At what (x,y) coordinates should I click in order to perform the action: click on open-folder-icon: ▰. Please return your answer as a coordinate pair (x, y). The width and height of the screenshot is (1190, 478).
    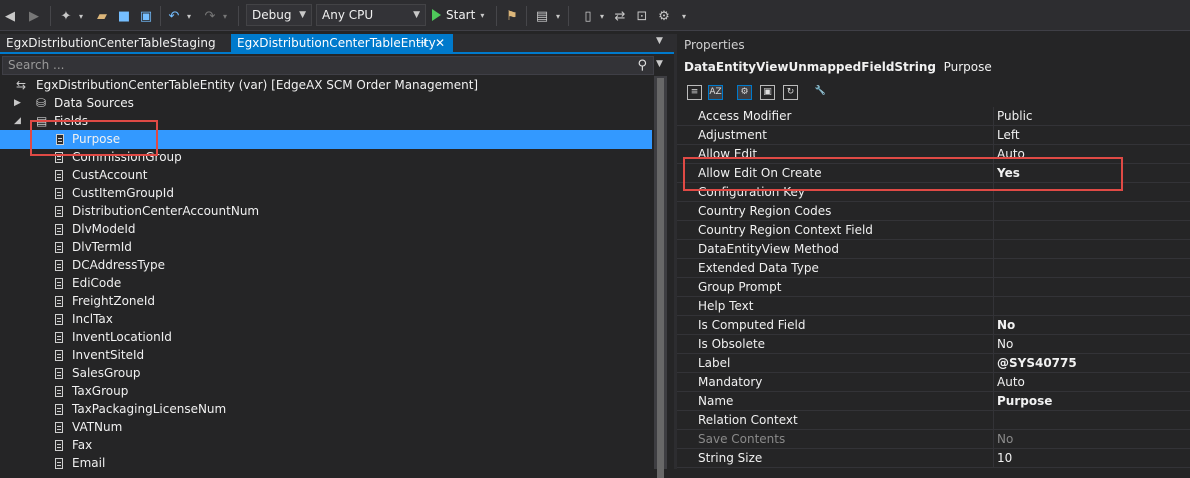
    Looking at the image, I should click on (102, 16).